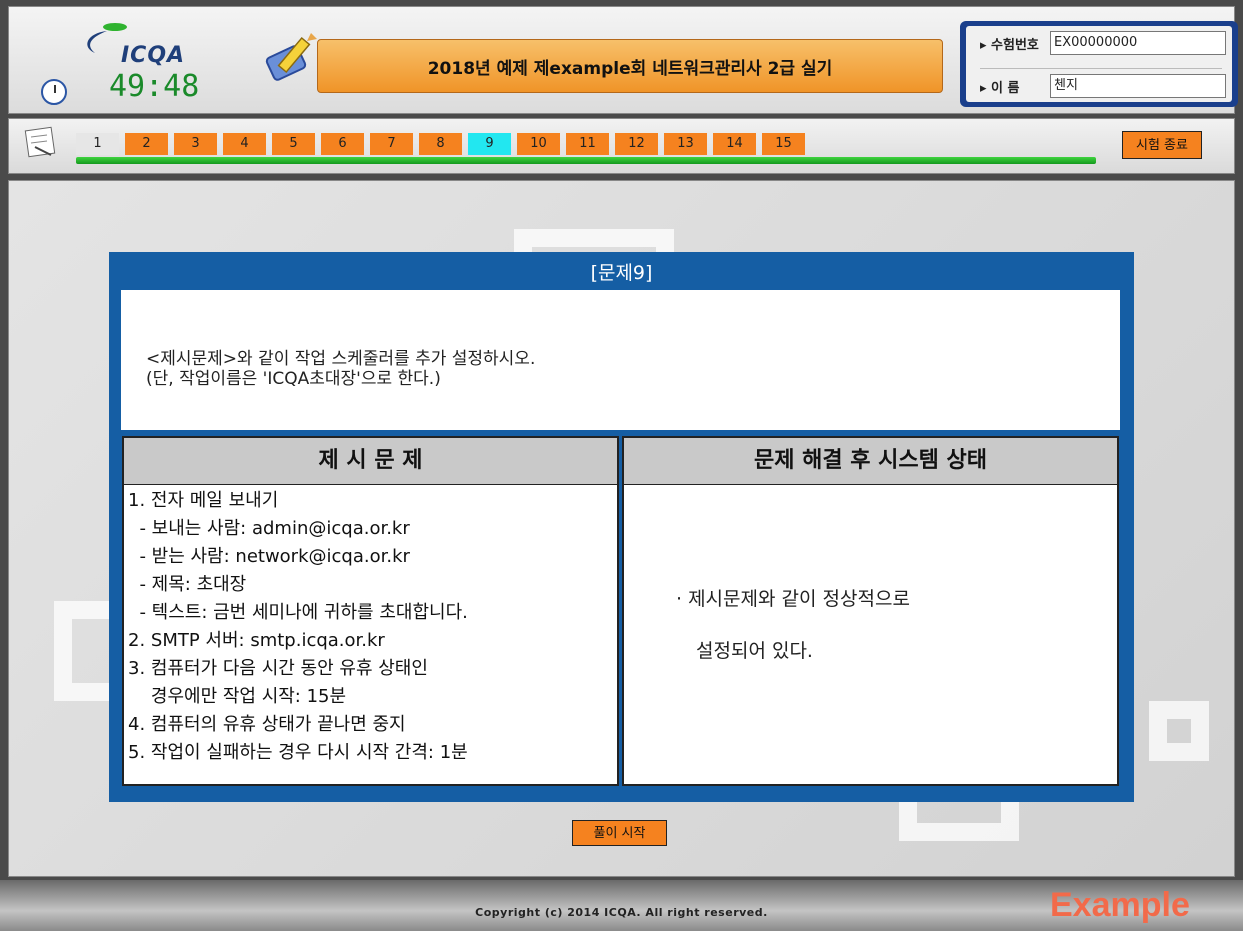 The image size is (1243, 931). Describe the element at coordinates (342, 144) in the screenshot. I see `question-button-6: 6` at that location.